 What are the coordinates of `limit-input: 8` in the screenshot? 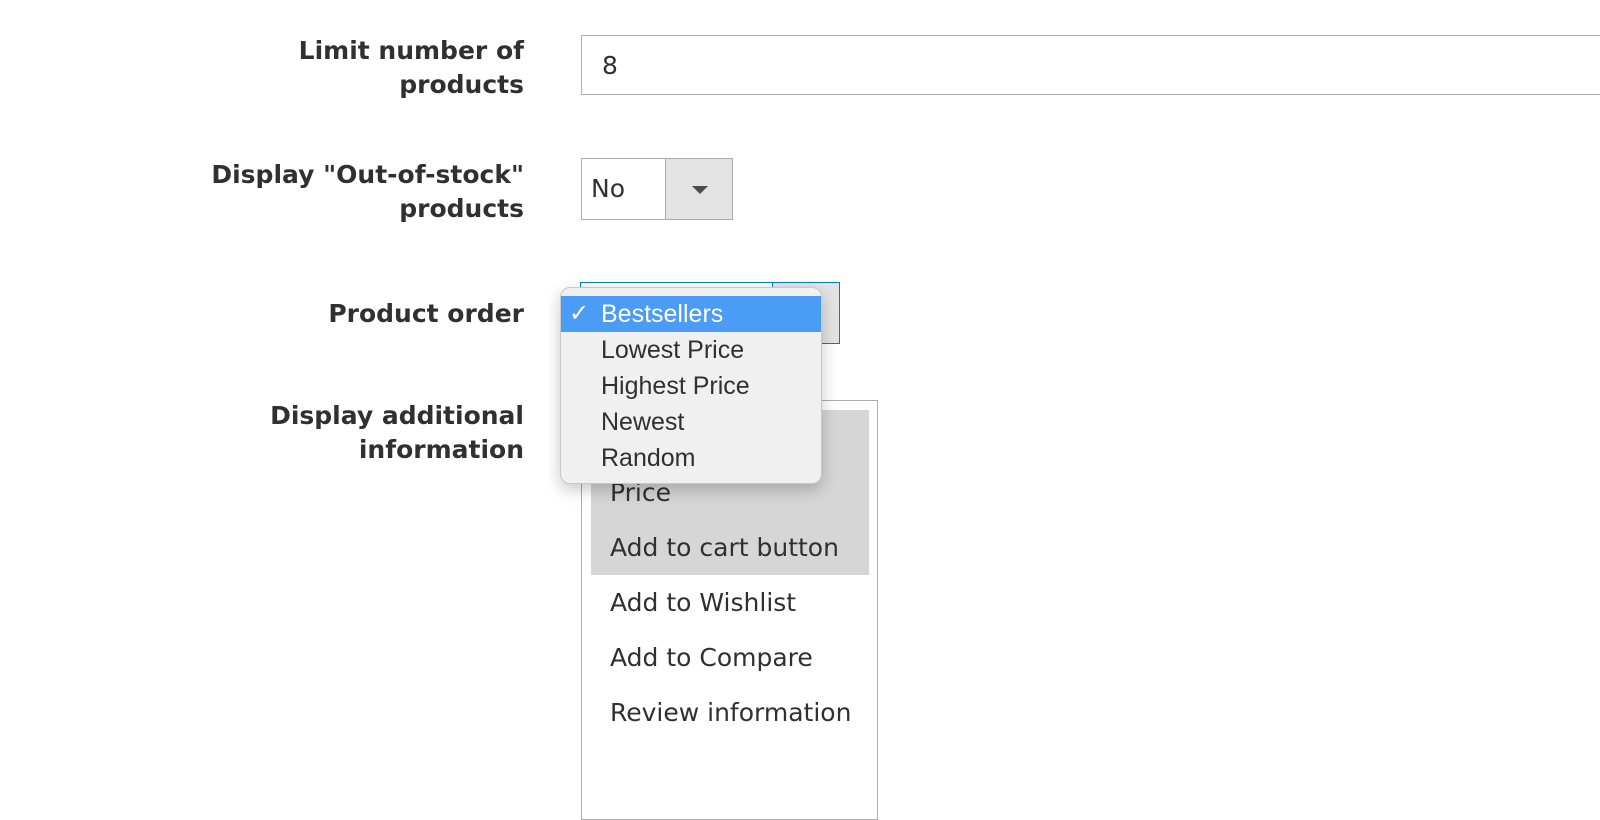 It's located at (1090, 65).